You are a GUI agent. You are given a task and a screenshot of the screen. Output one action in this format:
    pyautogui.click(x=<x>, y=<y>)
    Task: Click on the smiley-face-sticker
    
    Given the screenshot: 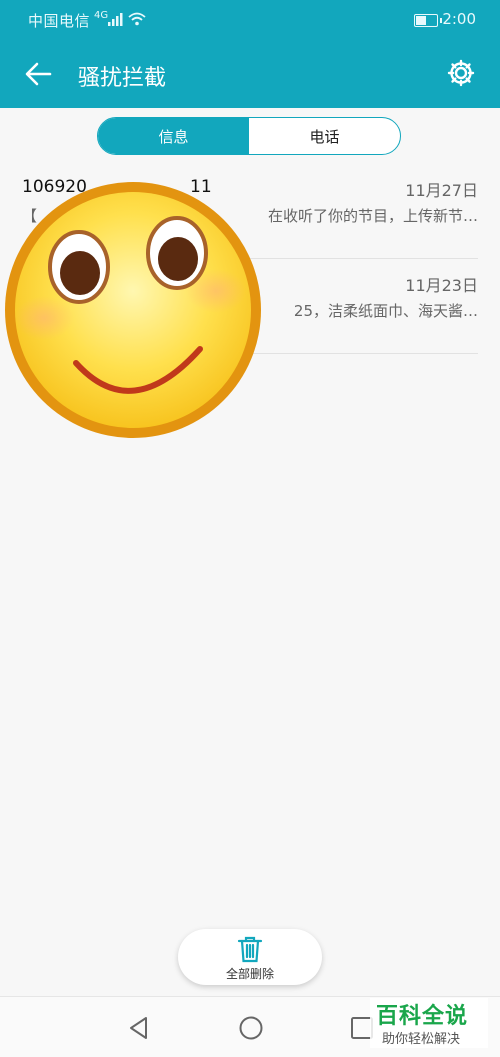 What is the action you would take?
    pyautogui.click(x=133, y=310)
    